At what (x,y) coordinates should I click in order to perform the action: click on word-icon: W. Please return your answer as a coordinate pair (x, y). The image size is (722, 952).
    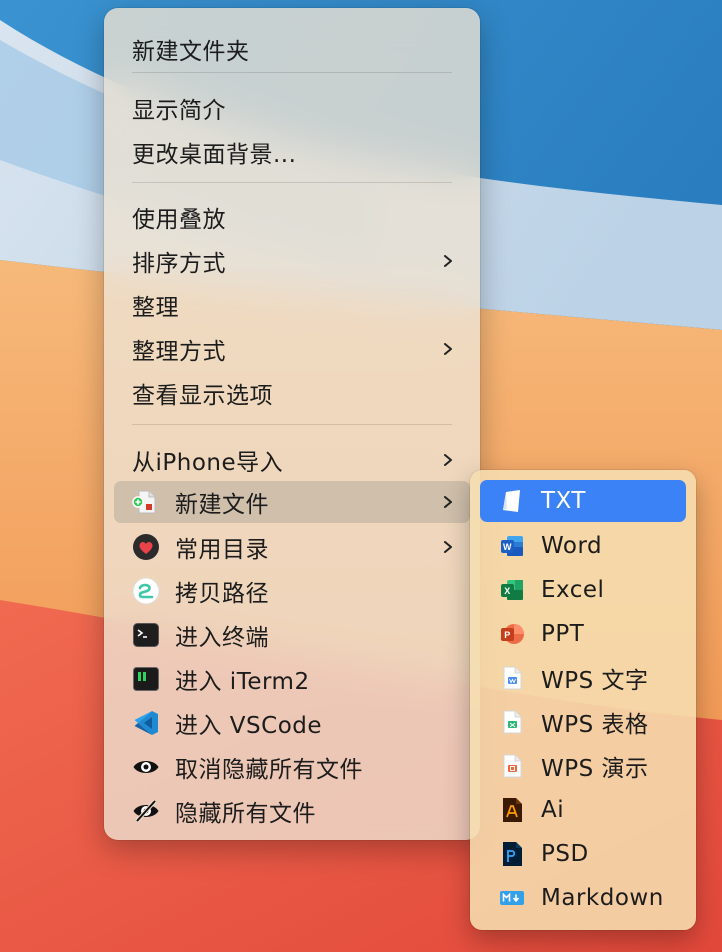
    Looking at the image, I should click on (512, 546).